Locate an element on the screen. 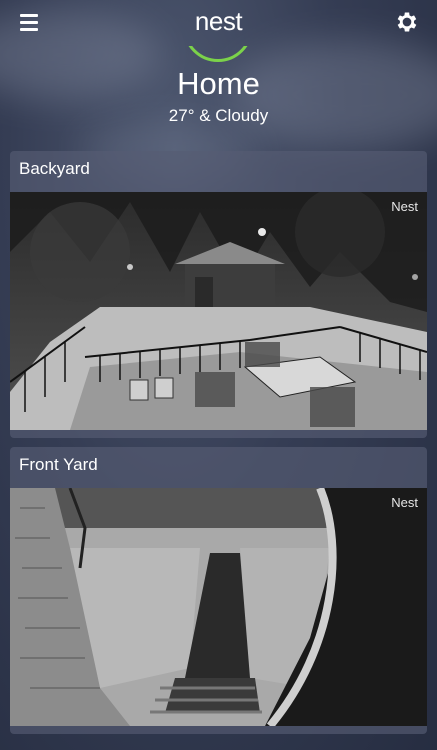 The height and width of the screenshot is (750, 437). brand-logo: nest is located at coordinates (218, 21).